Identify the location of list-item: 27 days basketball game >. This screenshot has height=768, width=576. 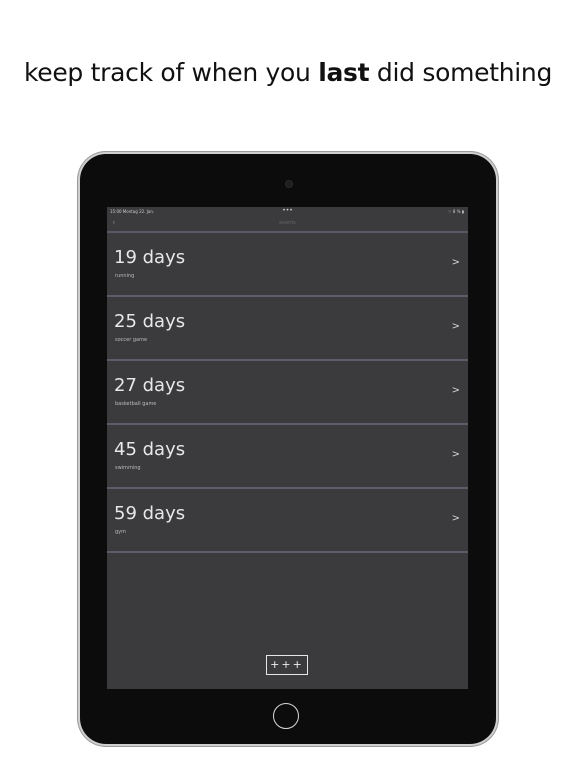
(287, 393).